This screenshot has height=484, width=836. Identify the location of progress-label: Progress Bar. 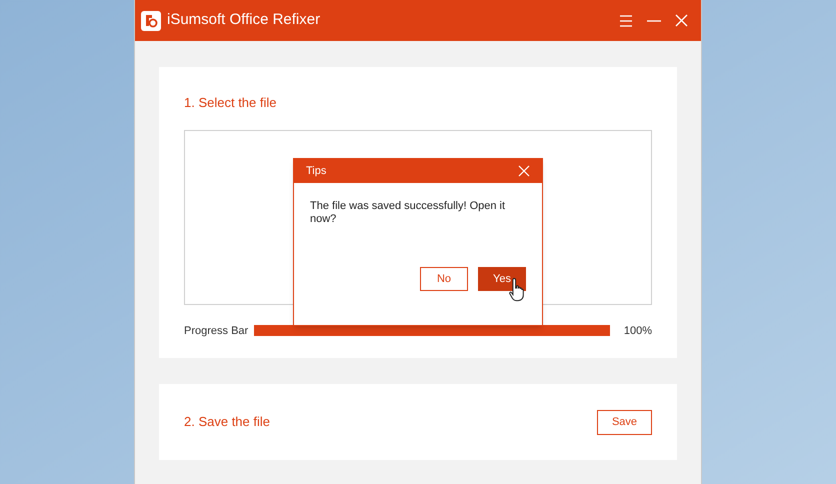
(217, 331).